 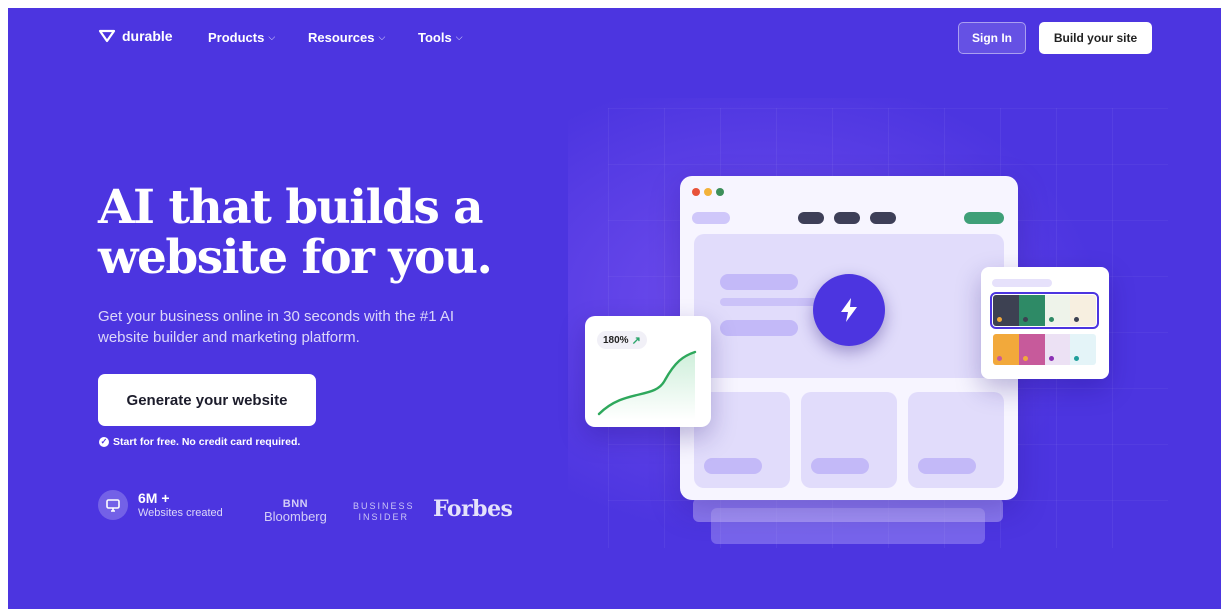 I want to click on free-note-text: Start for free. No credit card required., so click(x=207, y=442).